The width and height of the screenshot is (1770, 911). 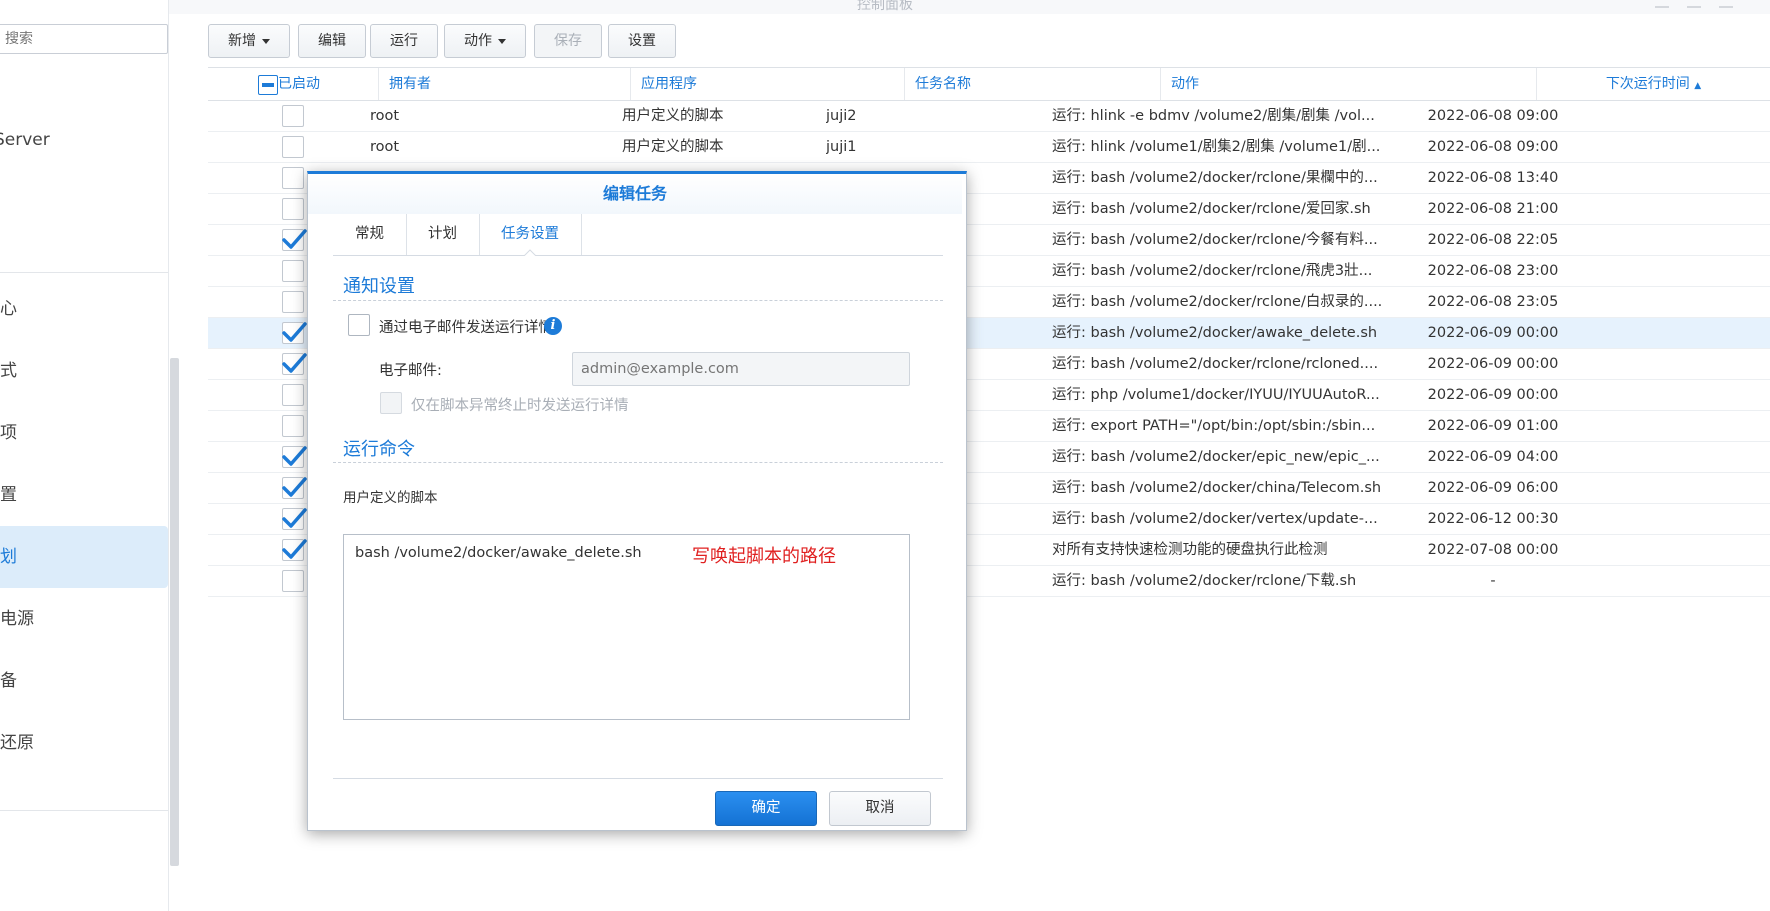 I want to click on sidebar-item-settings: 置, so click(x=84, y=495).